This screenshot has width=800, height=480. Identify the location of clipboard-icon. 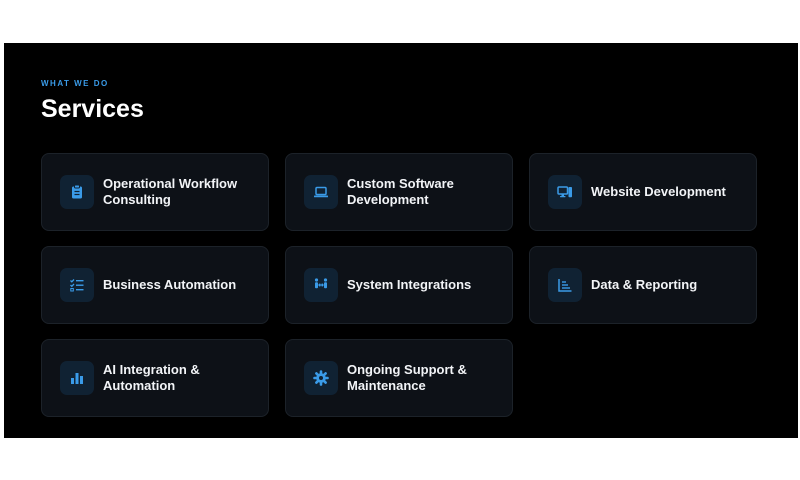
(77, 192).